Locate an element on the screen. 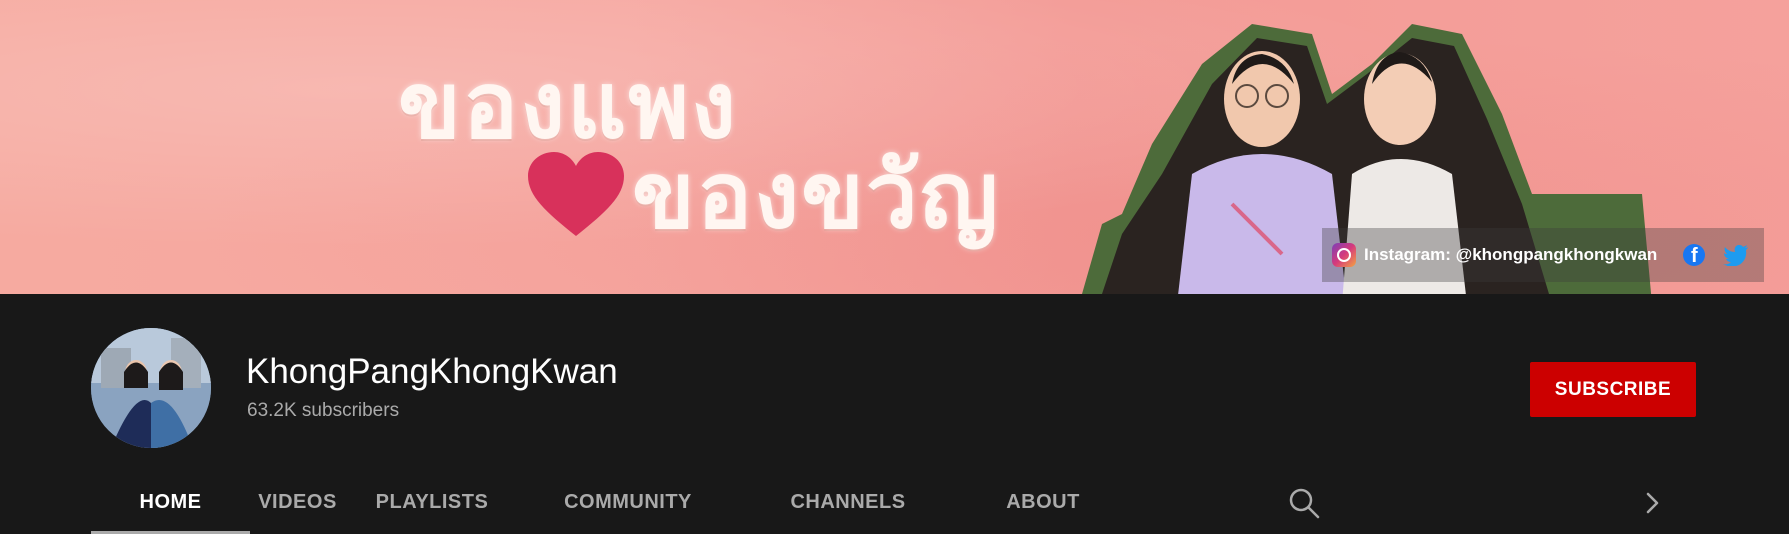  tab-home: HOME is located at coordinates (170, 504).